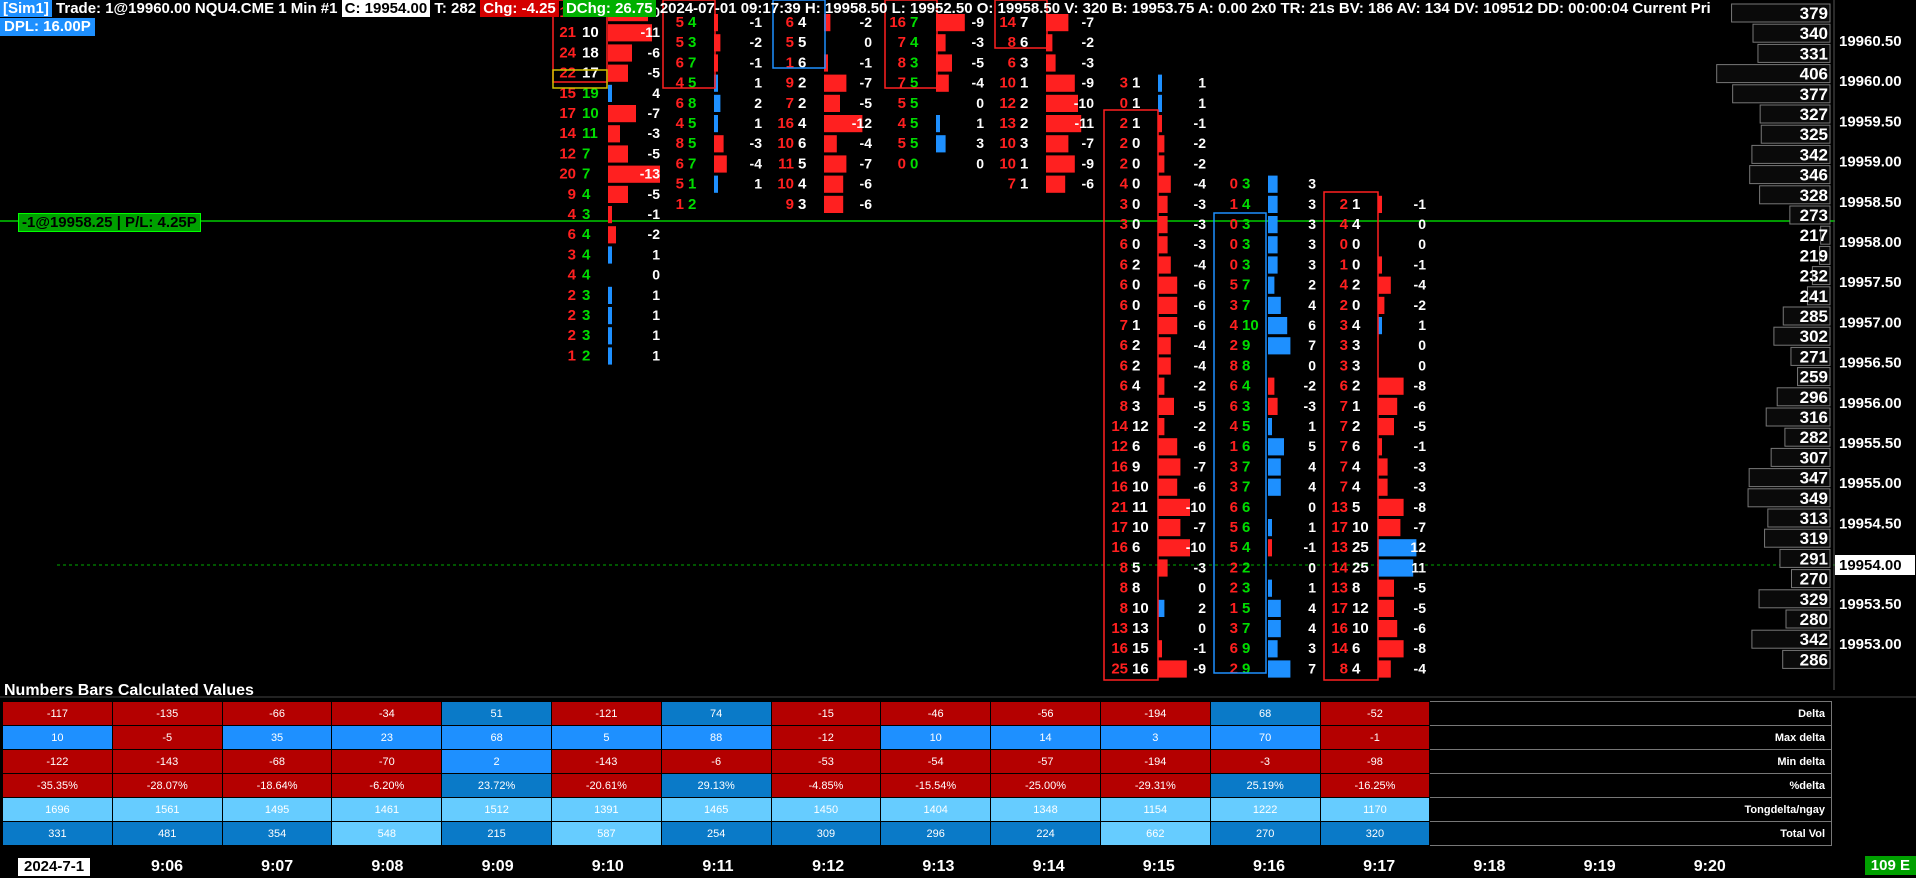 This screenshot has height=878, width=1916. I want to click on delta-value: -2, so click(1420, 305).